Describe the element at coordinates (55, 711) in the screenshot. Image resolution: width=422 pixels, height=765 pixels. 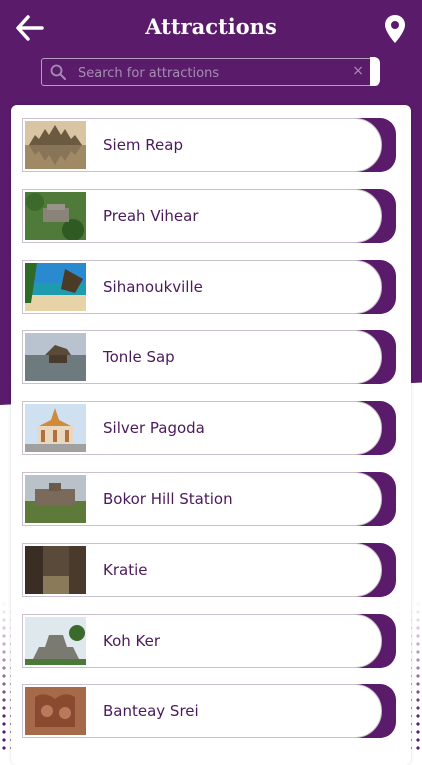
I see `thumbnail-banteay-srei` at that location.